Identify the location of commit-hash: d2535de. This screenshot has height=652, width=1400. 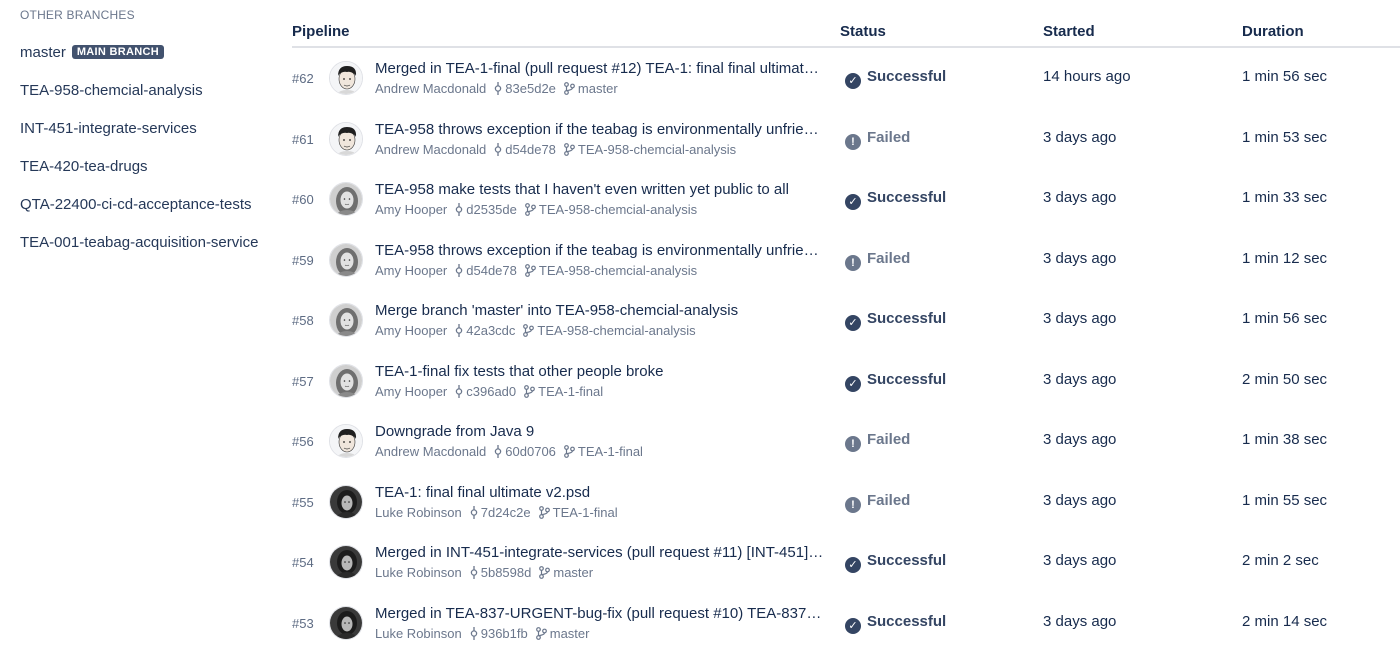
(491, 209).